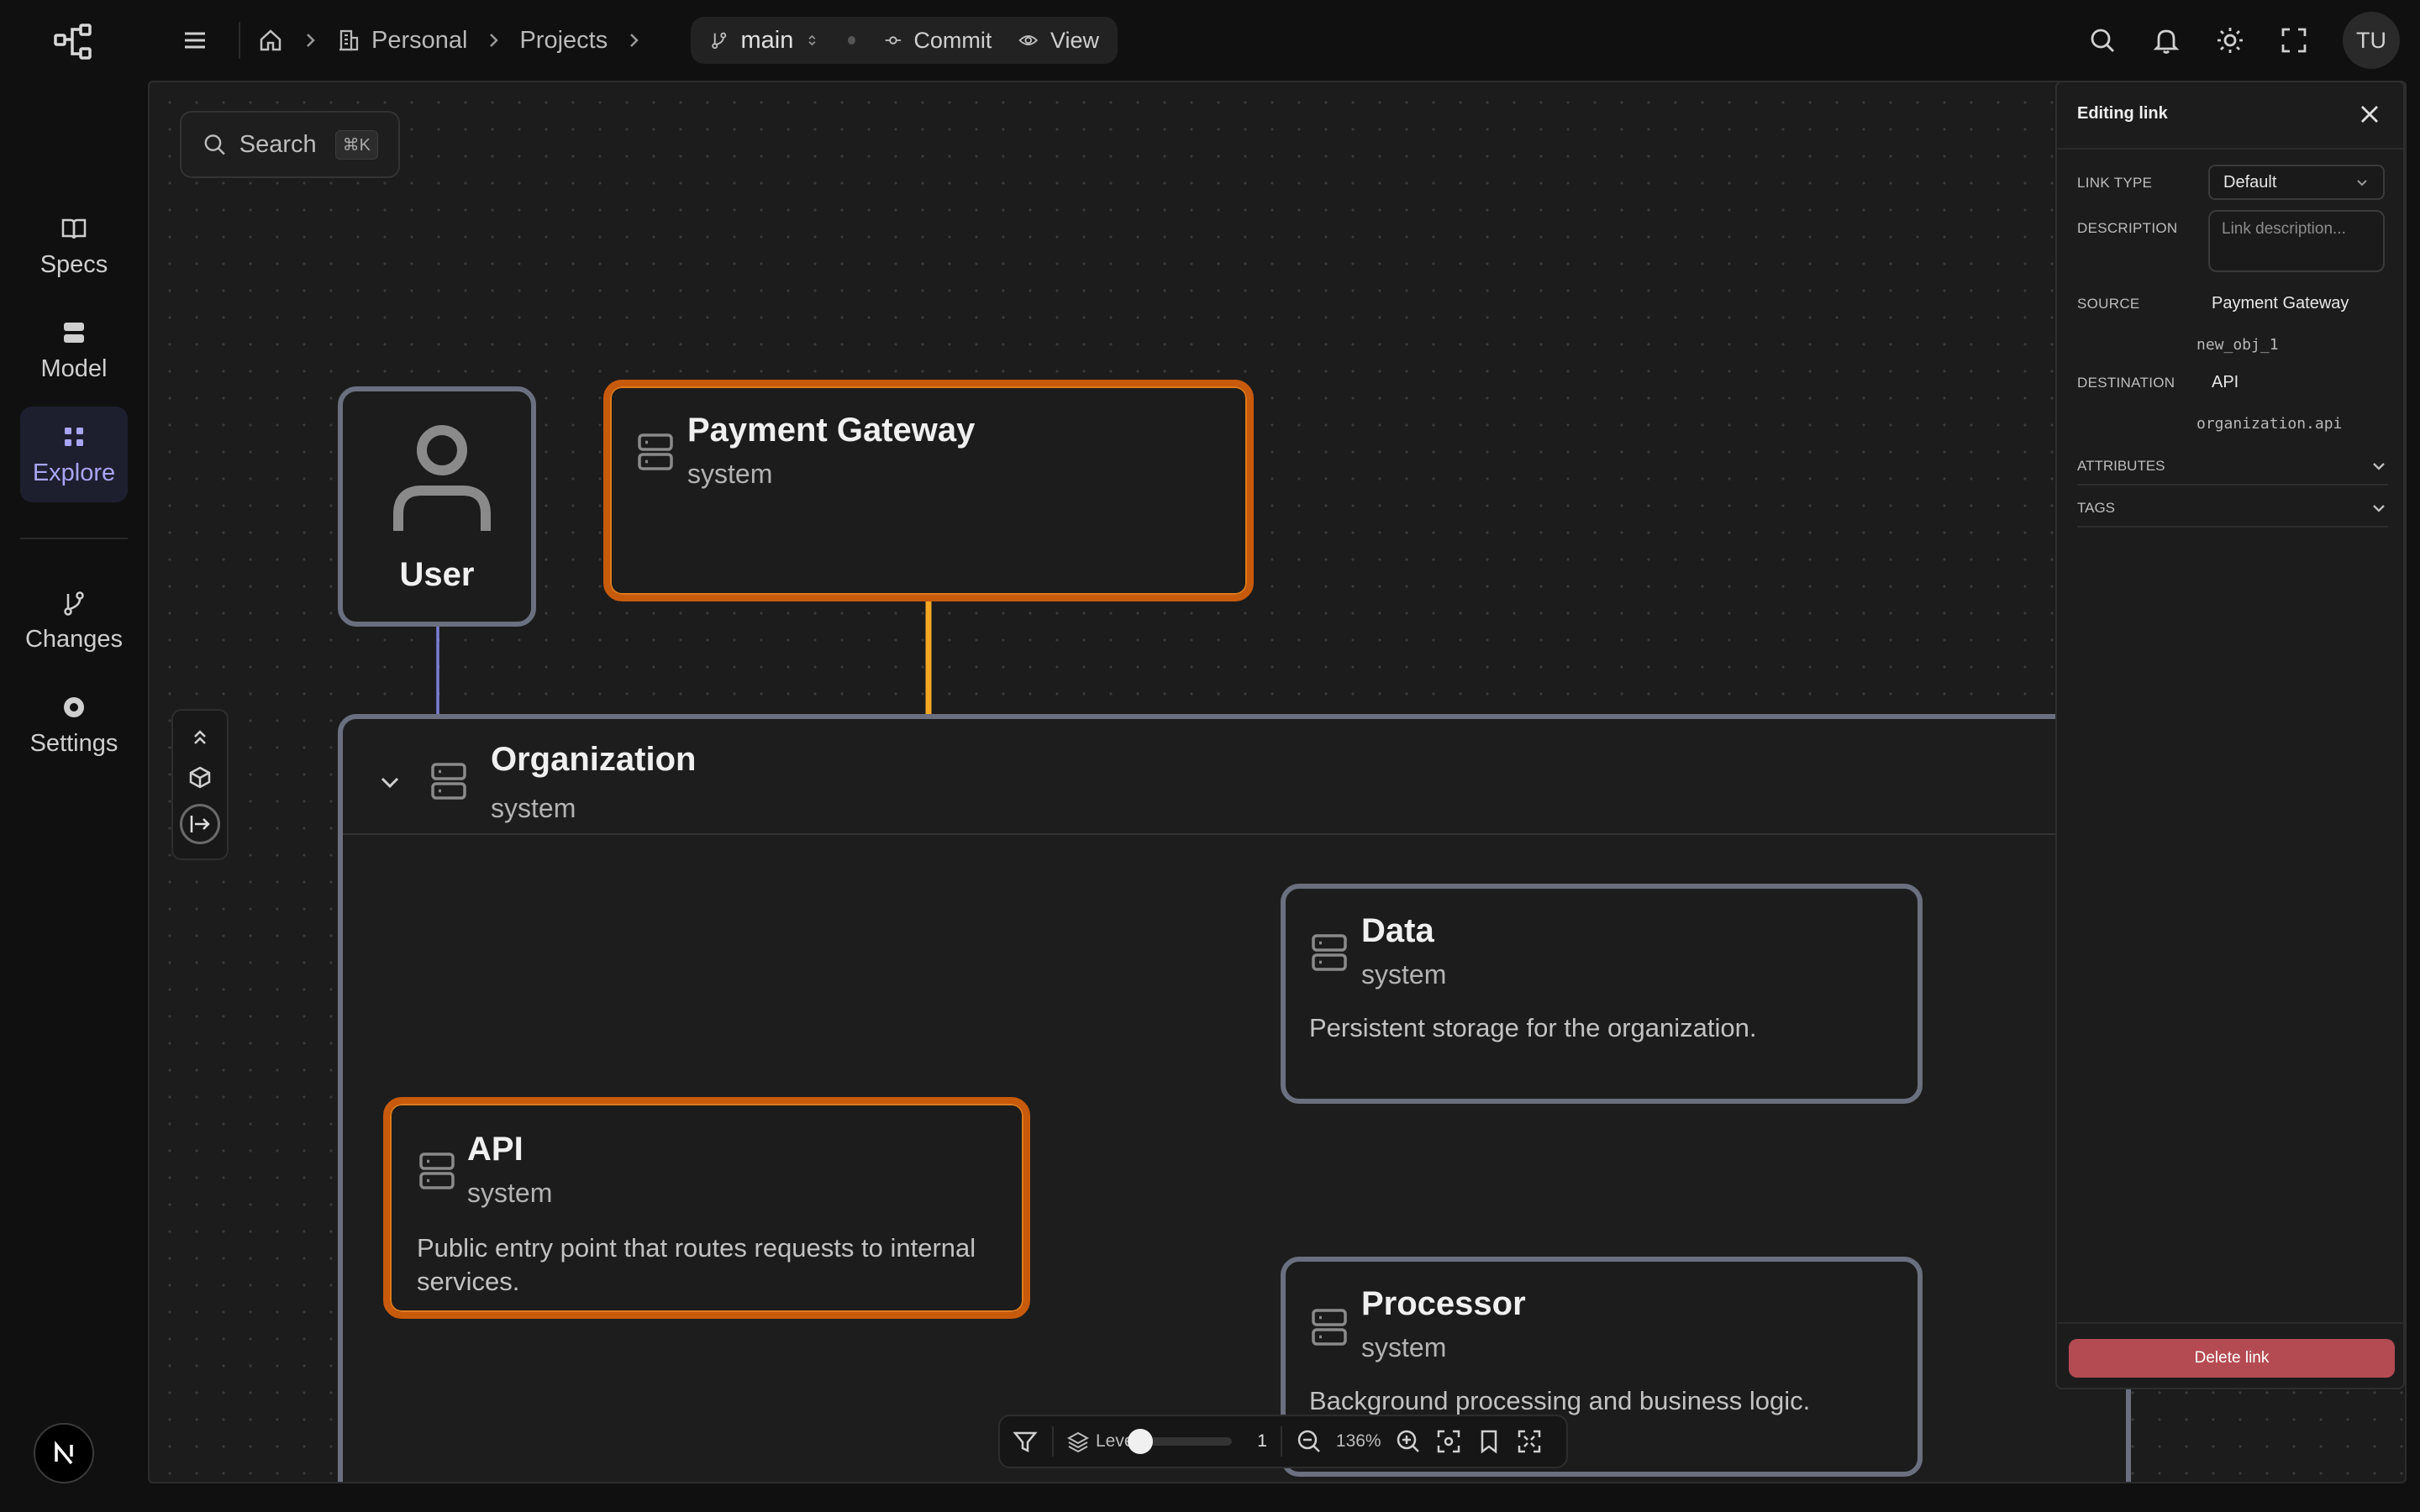 This screenshot has width=2420, height=1512. Describe the element at coordinates (74, 332) in the screenshot. I see `model-icon` at that location.